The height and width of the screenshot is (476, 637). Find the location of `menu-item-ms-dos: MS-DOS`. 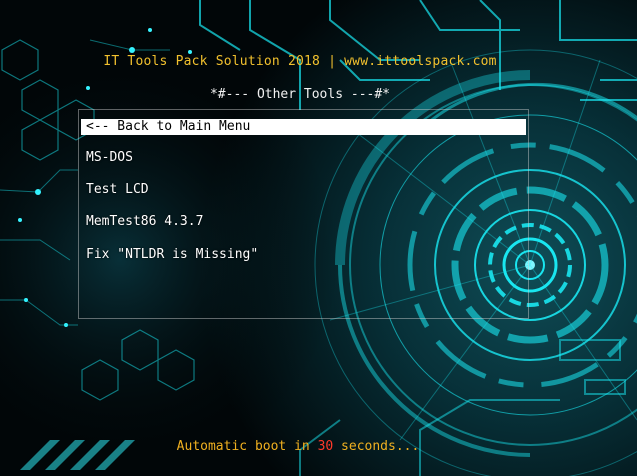

menu-item-ms-dos: MS-DOS is located at coordinates (303, 158).